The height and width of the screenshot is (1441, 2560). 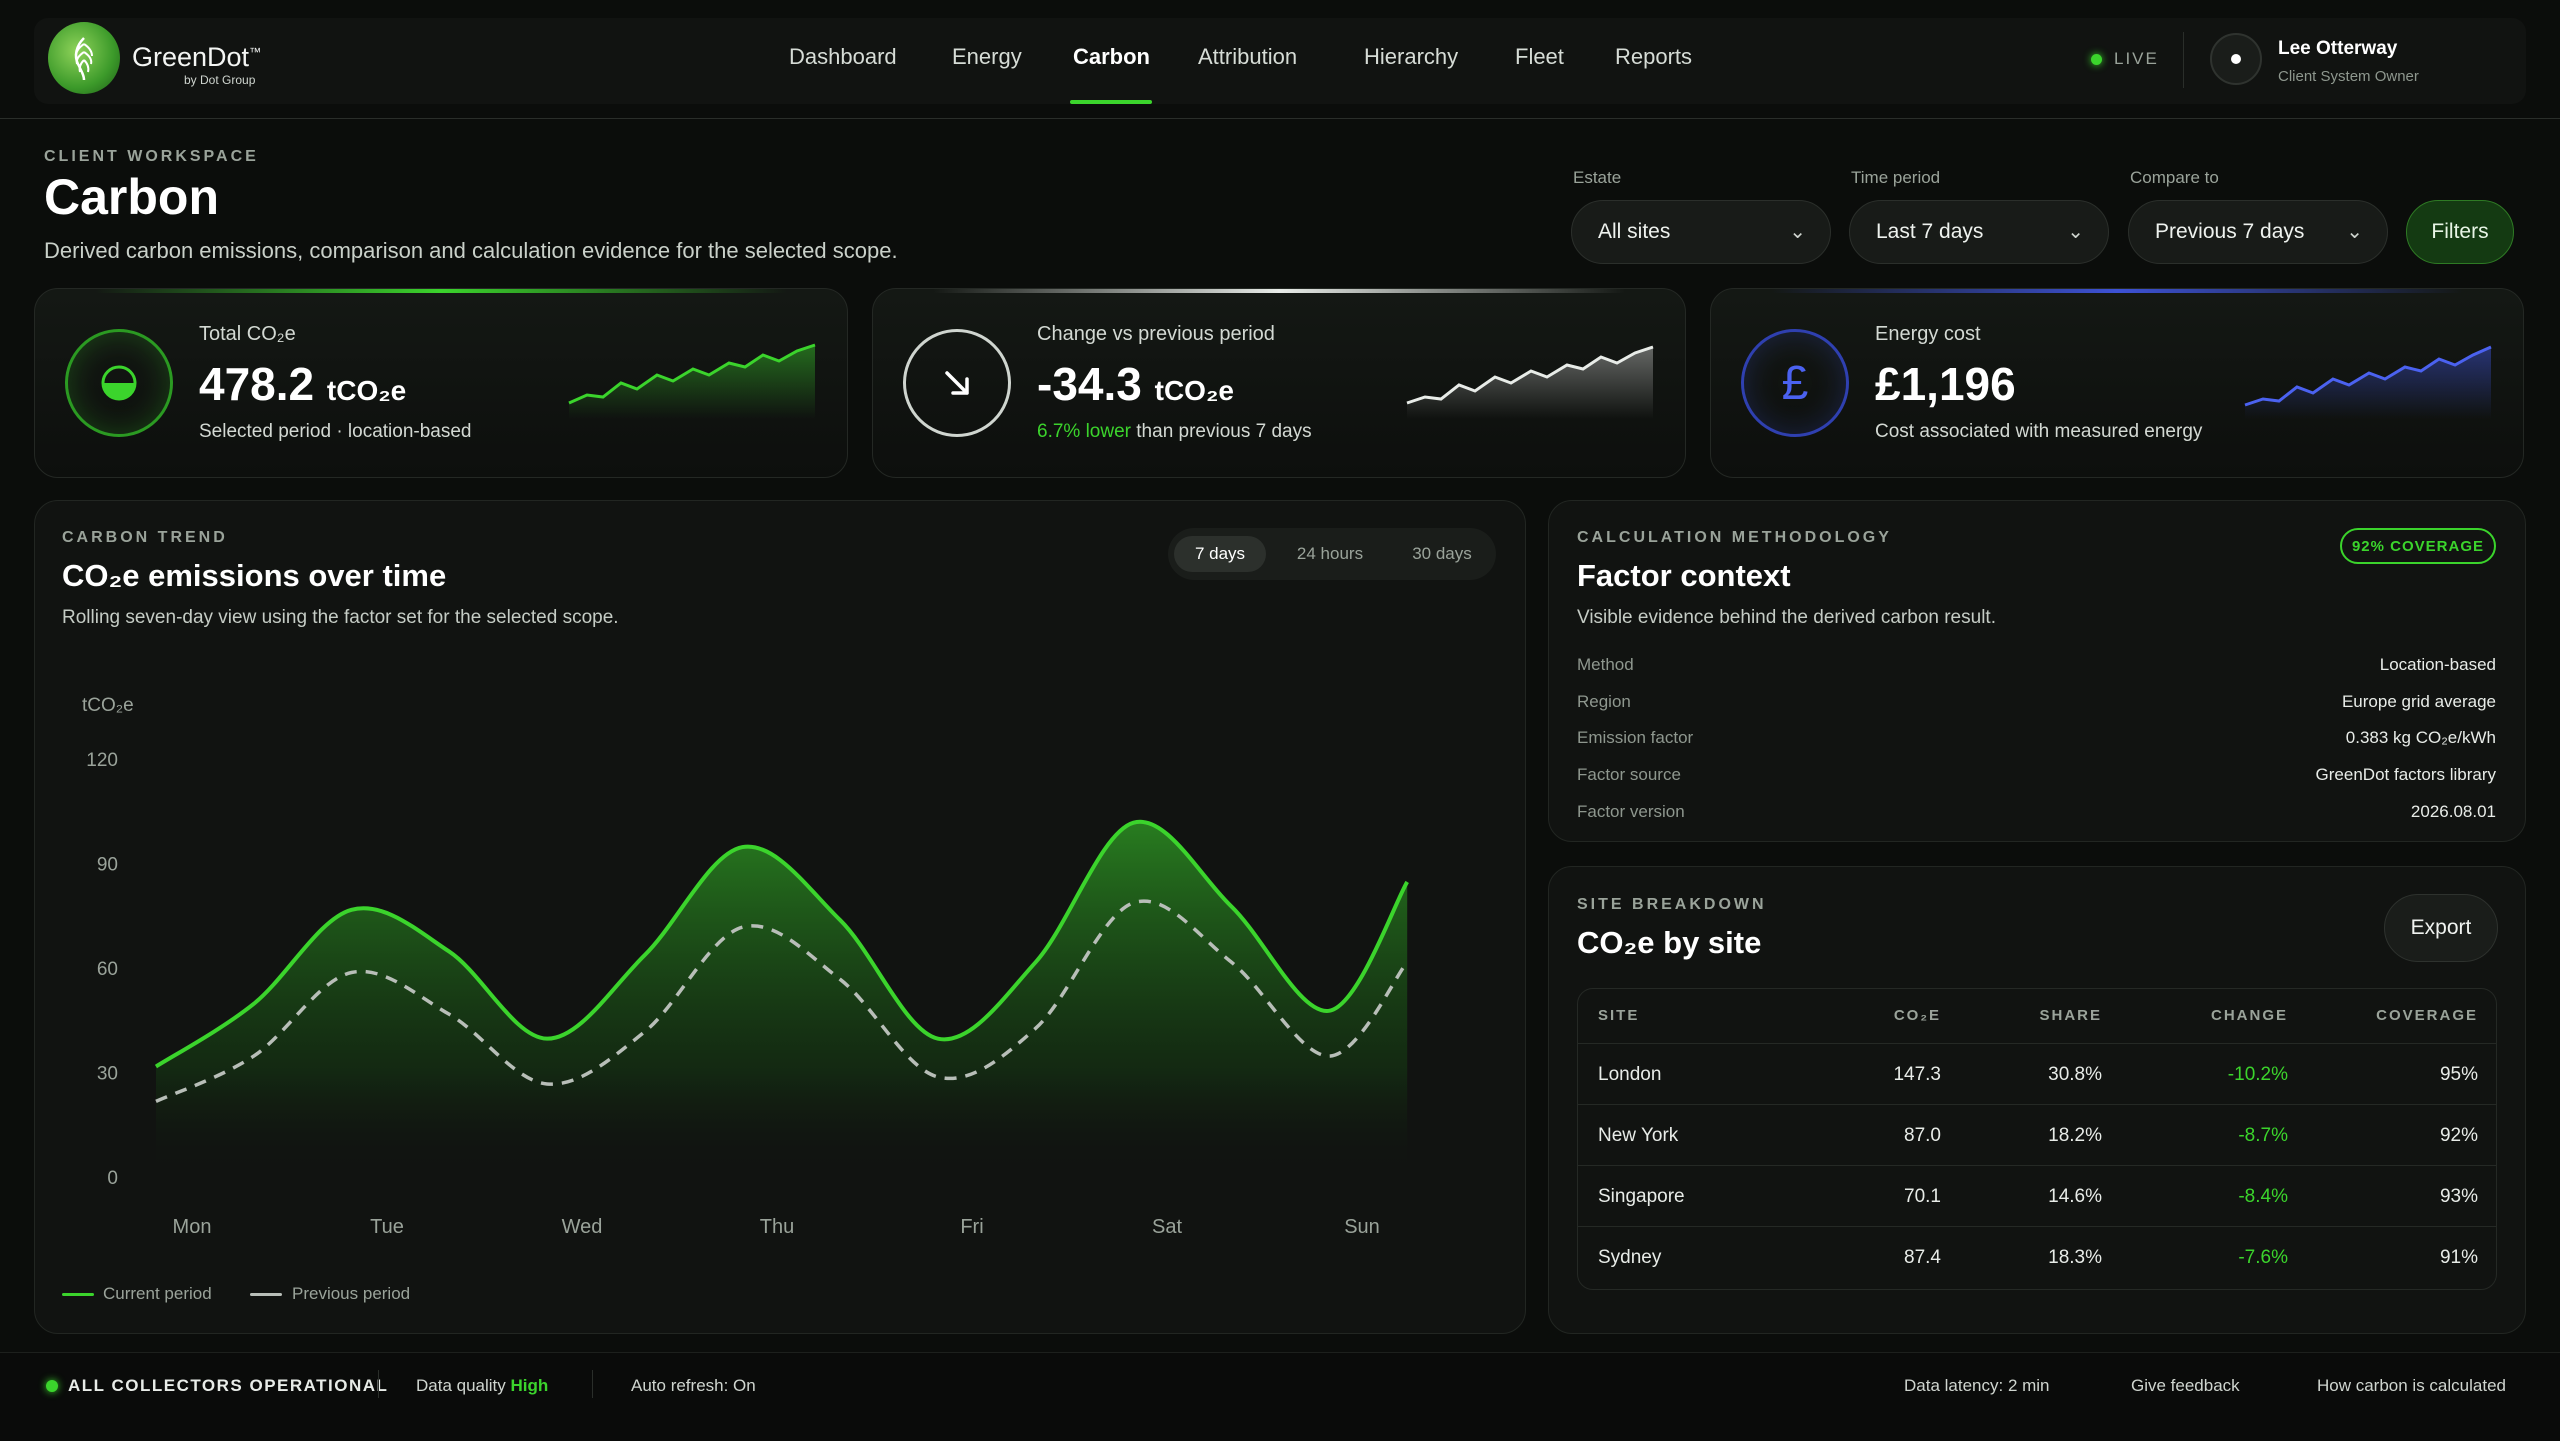 What do you see at coordinates (2037, 1073) in the screenshot?
I see `table-row: London 147.3 30.8% -10.2% 95%` at bounding box center [2037, 1073].